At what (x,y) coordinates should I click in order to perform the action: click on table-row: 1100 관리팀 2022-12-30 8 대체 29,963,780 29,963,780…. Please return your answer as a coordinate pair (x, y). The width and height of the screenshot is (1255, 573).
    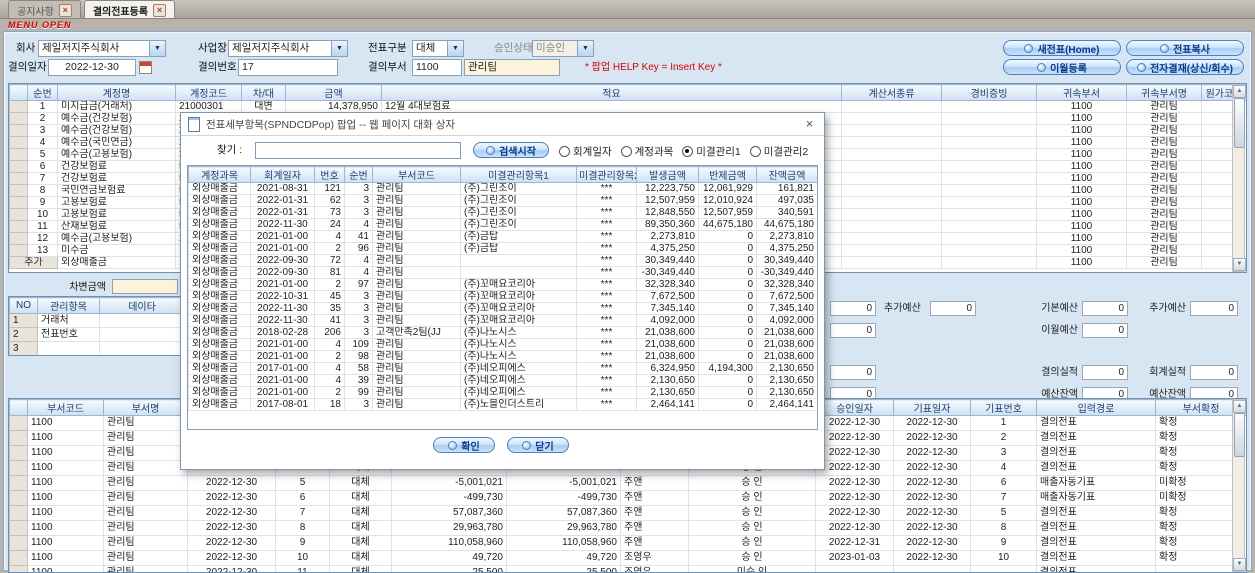
    Looking at the image, I should click on (627, 528).